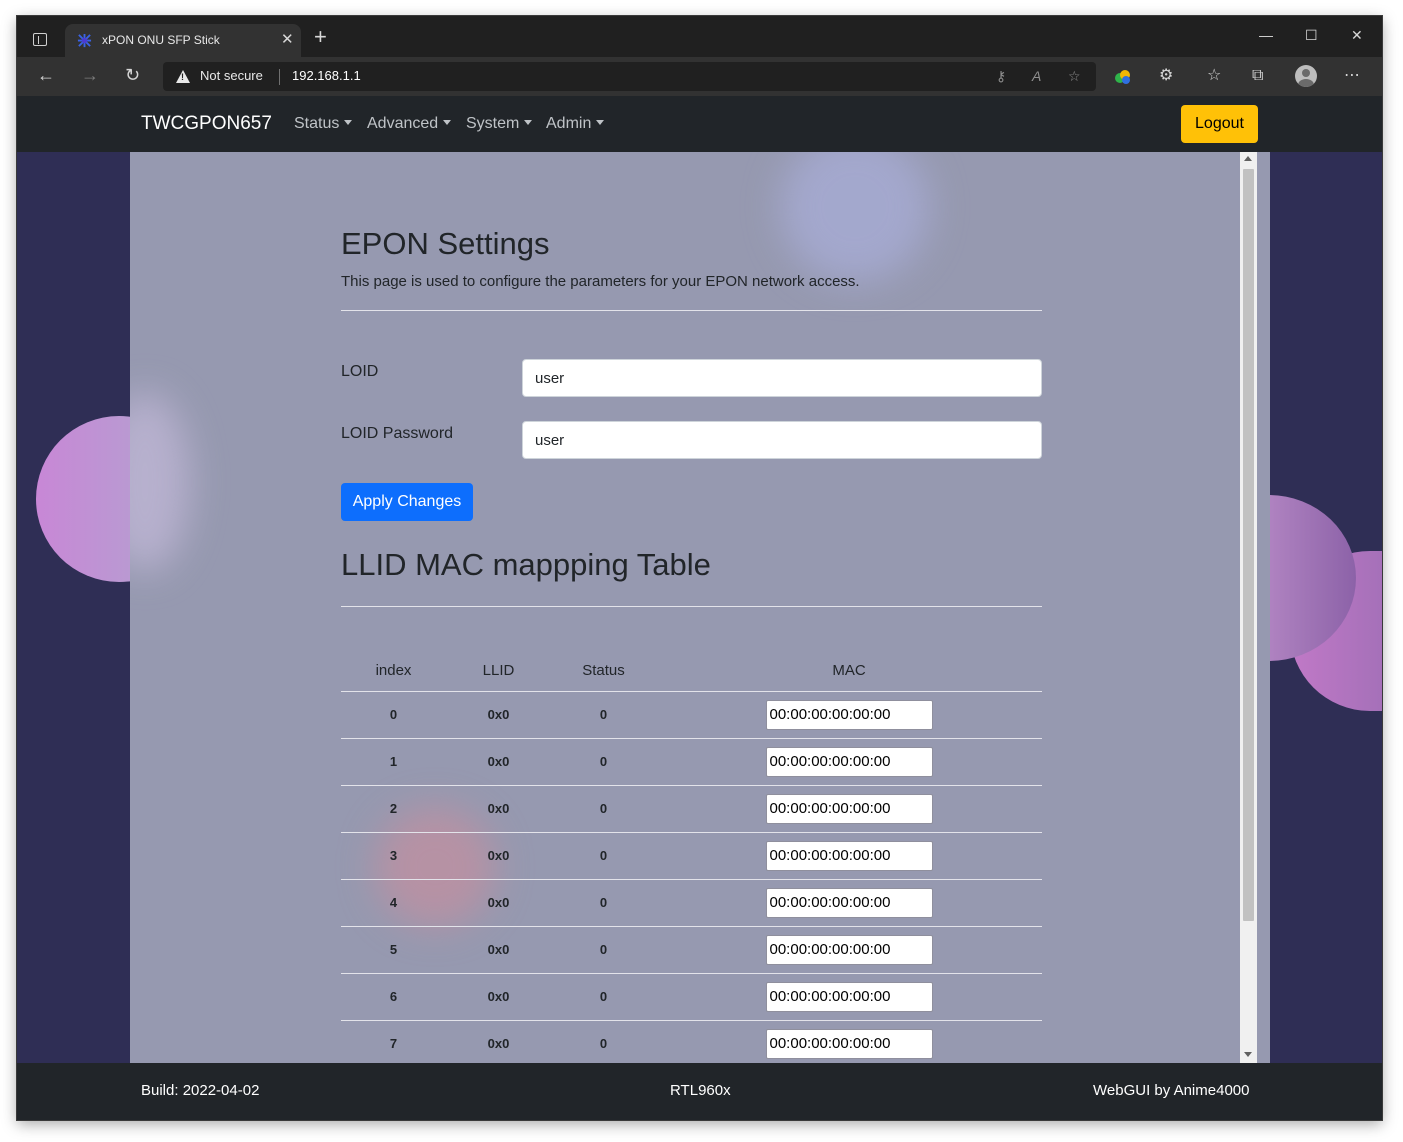  I want to click on brand-name: TWCGPON657, so click(206, 124).